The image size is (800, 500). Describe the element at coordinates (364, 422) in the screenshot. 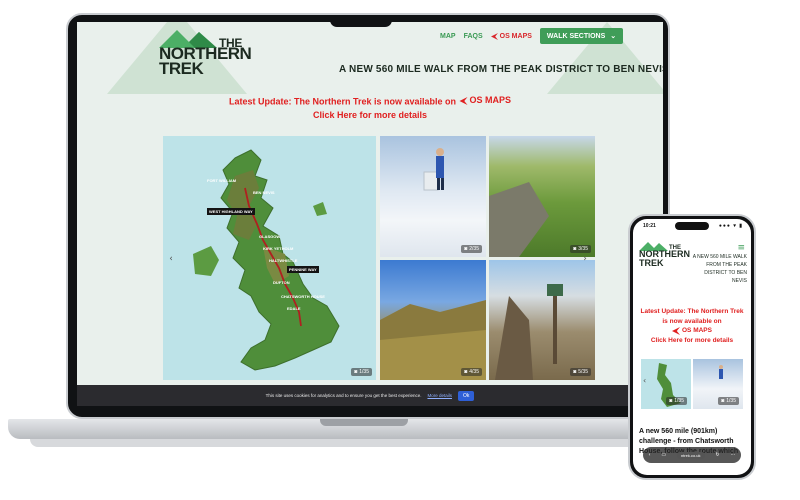

I see `laptop-trackpad-notch` at that location.